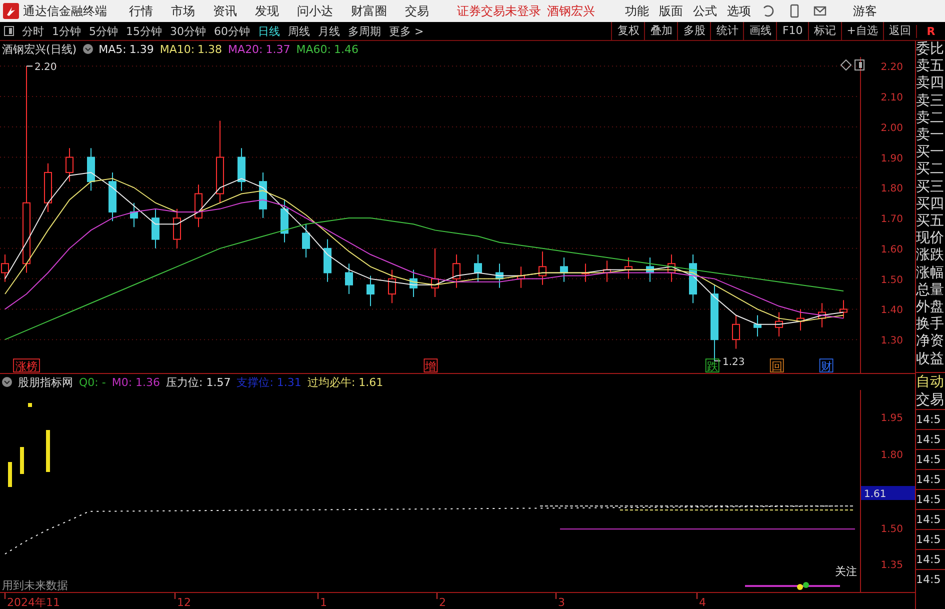 The width and height of the screenshot is (945, 609). Describe the element at coordinates (930, 135) in the screenshot. I see `quote-label: 卖一` at that location.